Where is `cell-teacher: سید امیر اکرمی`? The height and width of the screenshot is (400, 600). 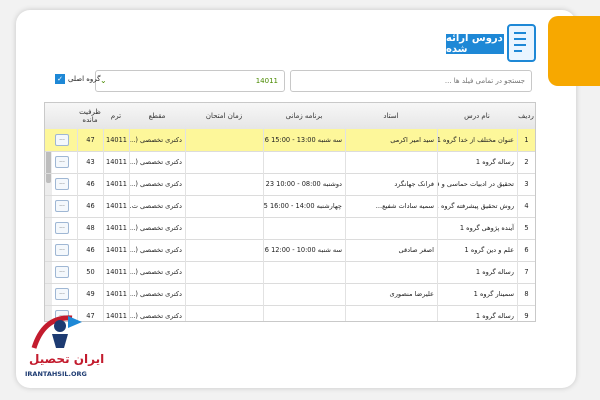 cell-teacher: سید امیر اکرمی is located at coordinates (391, 140).